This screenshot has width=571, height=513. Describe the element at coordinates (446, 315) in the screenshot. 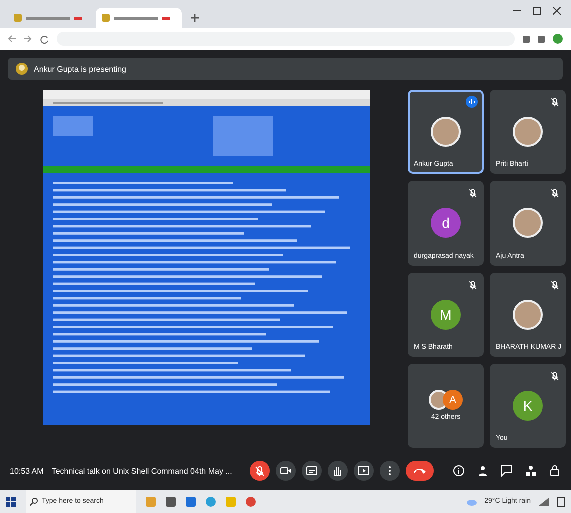

I see `avatar-circle: M` at that location.